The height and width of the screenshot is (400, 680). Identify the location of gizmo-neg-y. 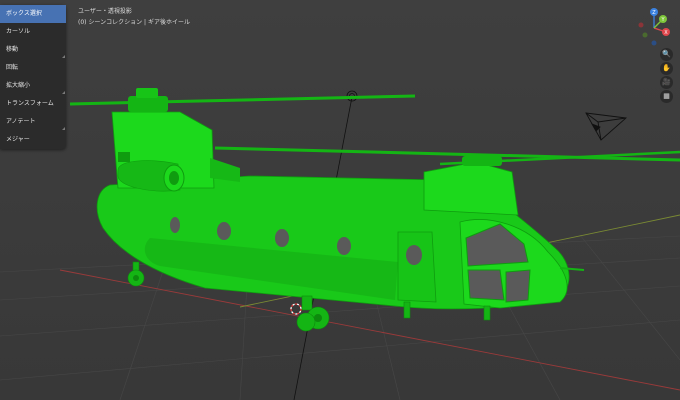
(645, 35).